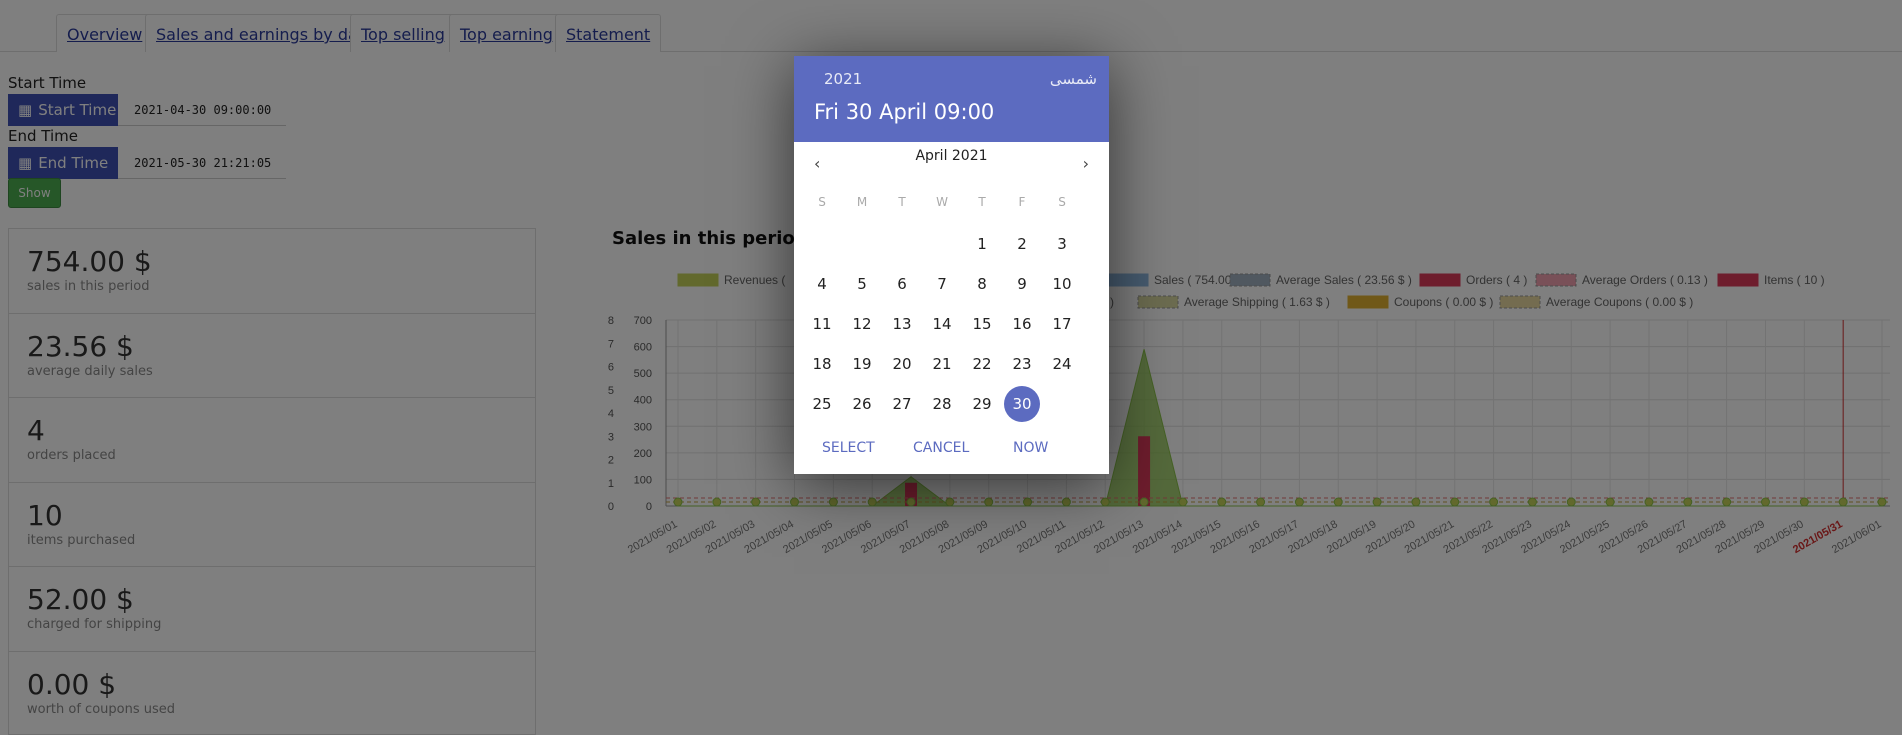 This screenshot has width=1902, height=735. What do you see at coordinates (1030, 448) in the screenshot?
I see `now-button: NOW` at bounding box center [1030, 448].